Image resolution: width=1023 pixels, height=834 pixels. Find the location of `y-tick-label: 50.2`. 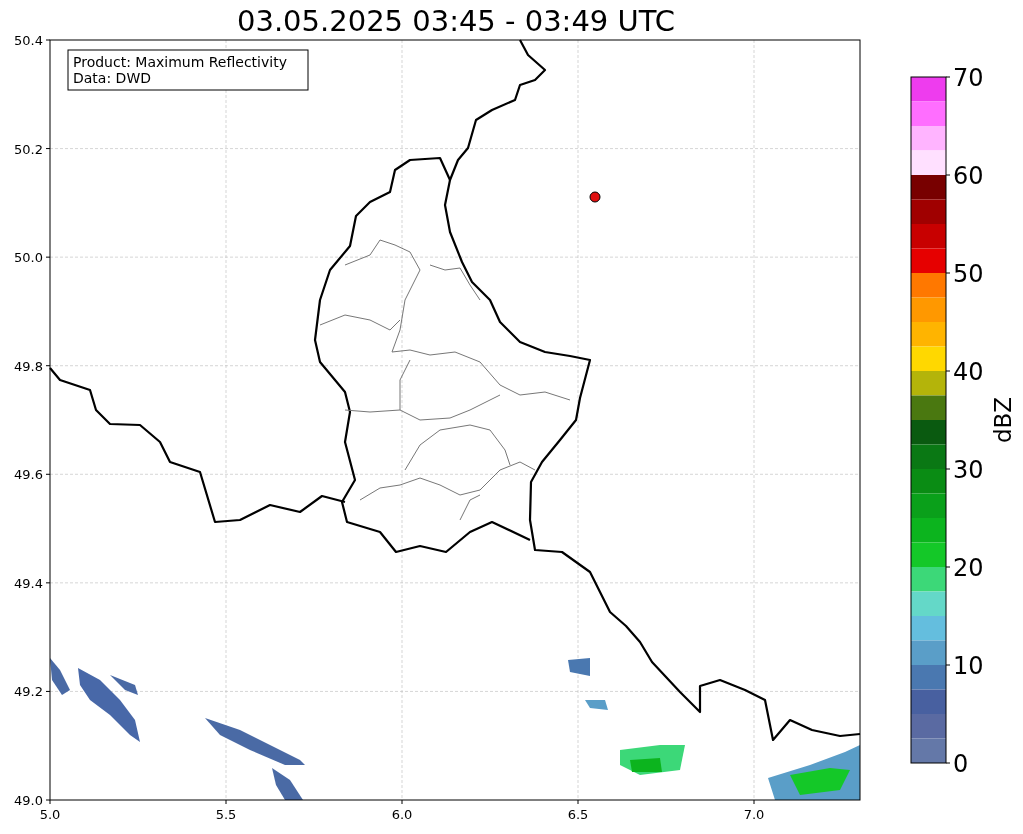

y-tick-label: 50.2 is located at coordinates (28, 149).